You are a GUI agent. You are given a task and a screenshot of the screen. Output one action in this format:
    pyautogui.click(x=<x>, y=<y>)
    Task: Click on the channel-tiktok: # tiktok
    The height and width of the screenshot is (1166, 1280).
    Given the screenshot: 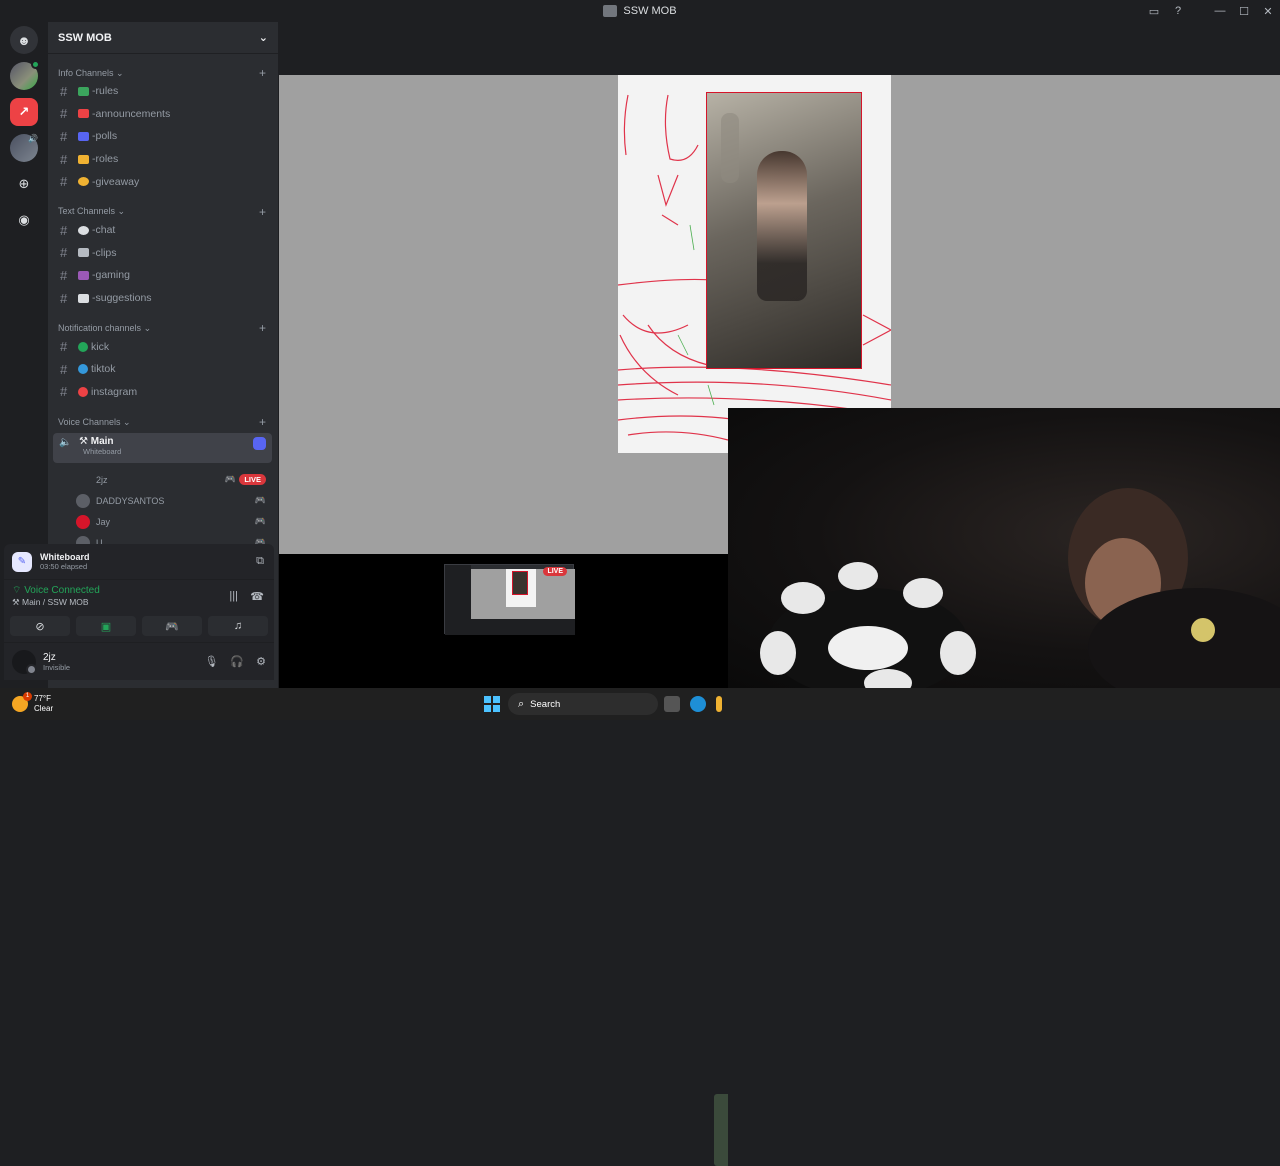 What is the action you would take?
    pyautogui.click(x=163, y=369)
    